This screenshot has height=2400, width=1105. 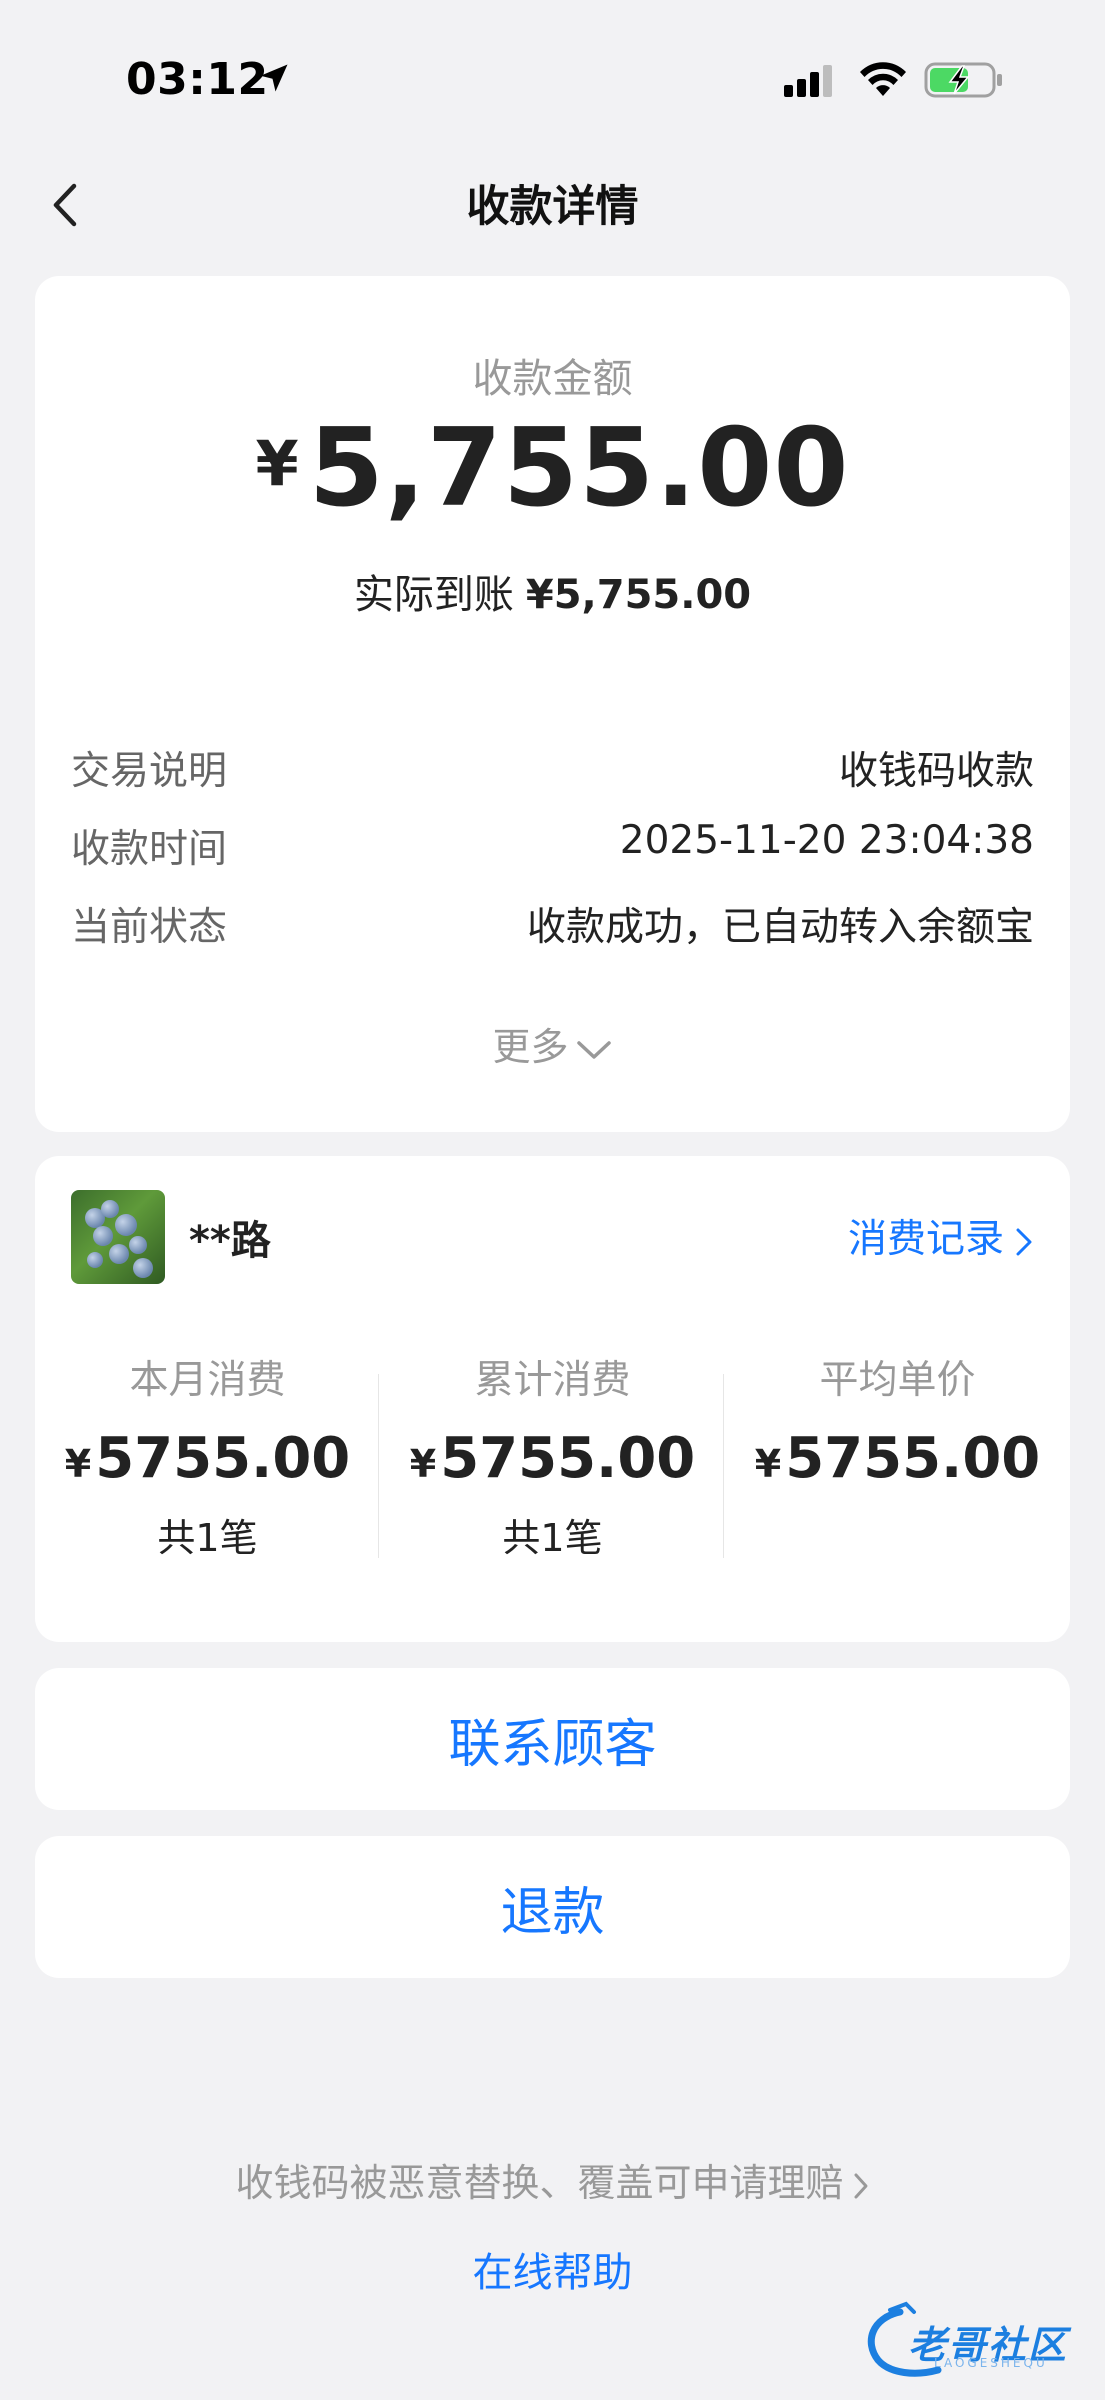 I want to click on cellular-signal-icon, so click(x=808, y=81).